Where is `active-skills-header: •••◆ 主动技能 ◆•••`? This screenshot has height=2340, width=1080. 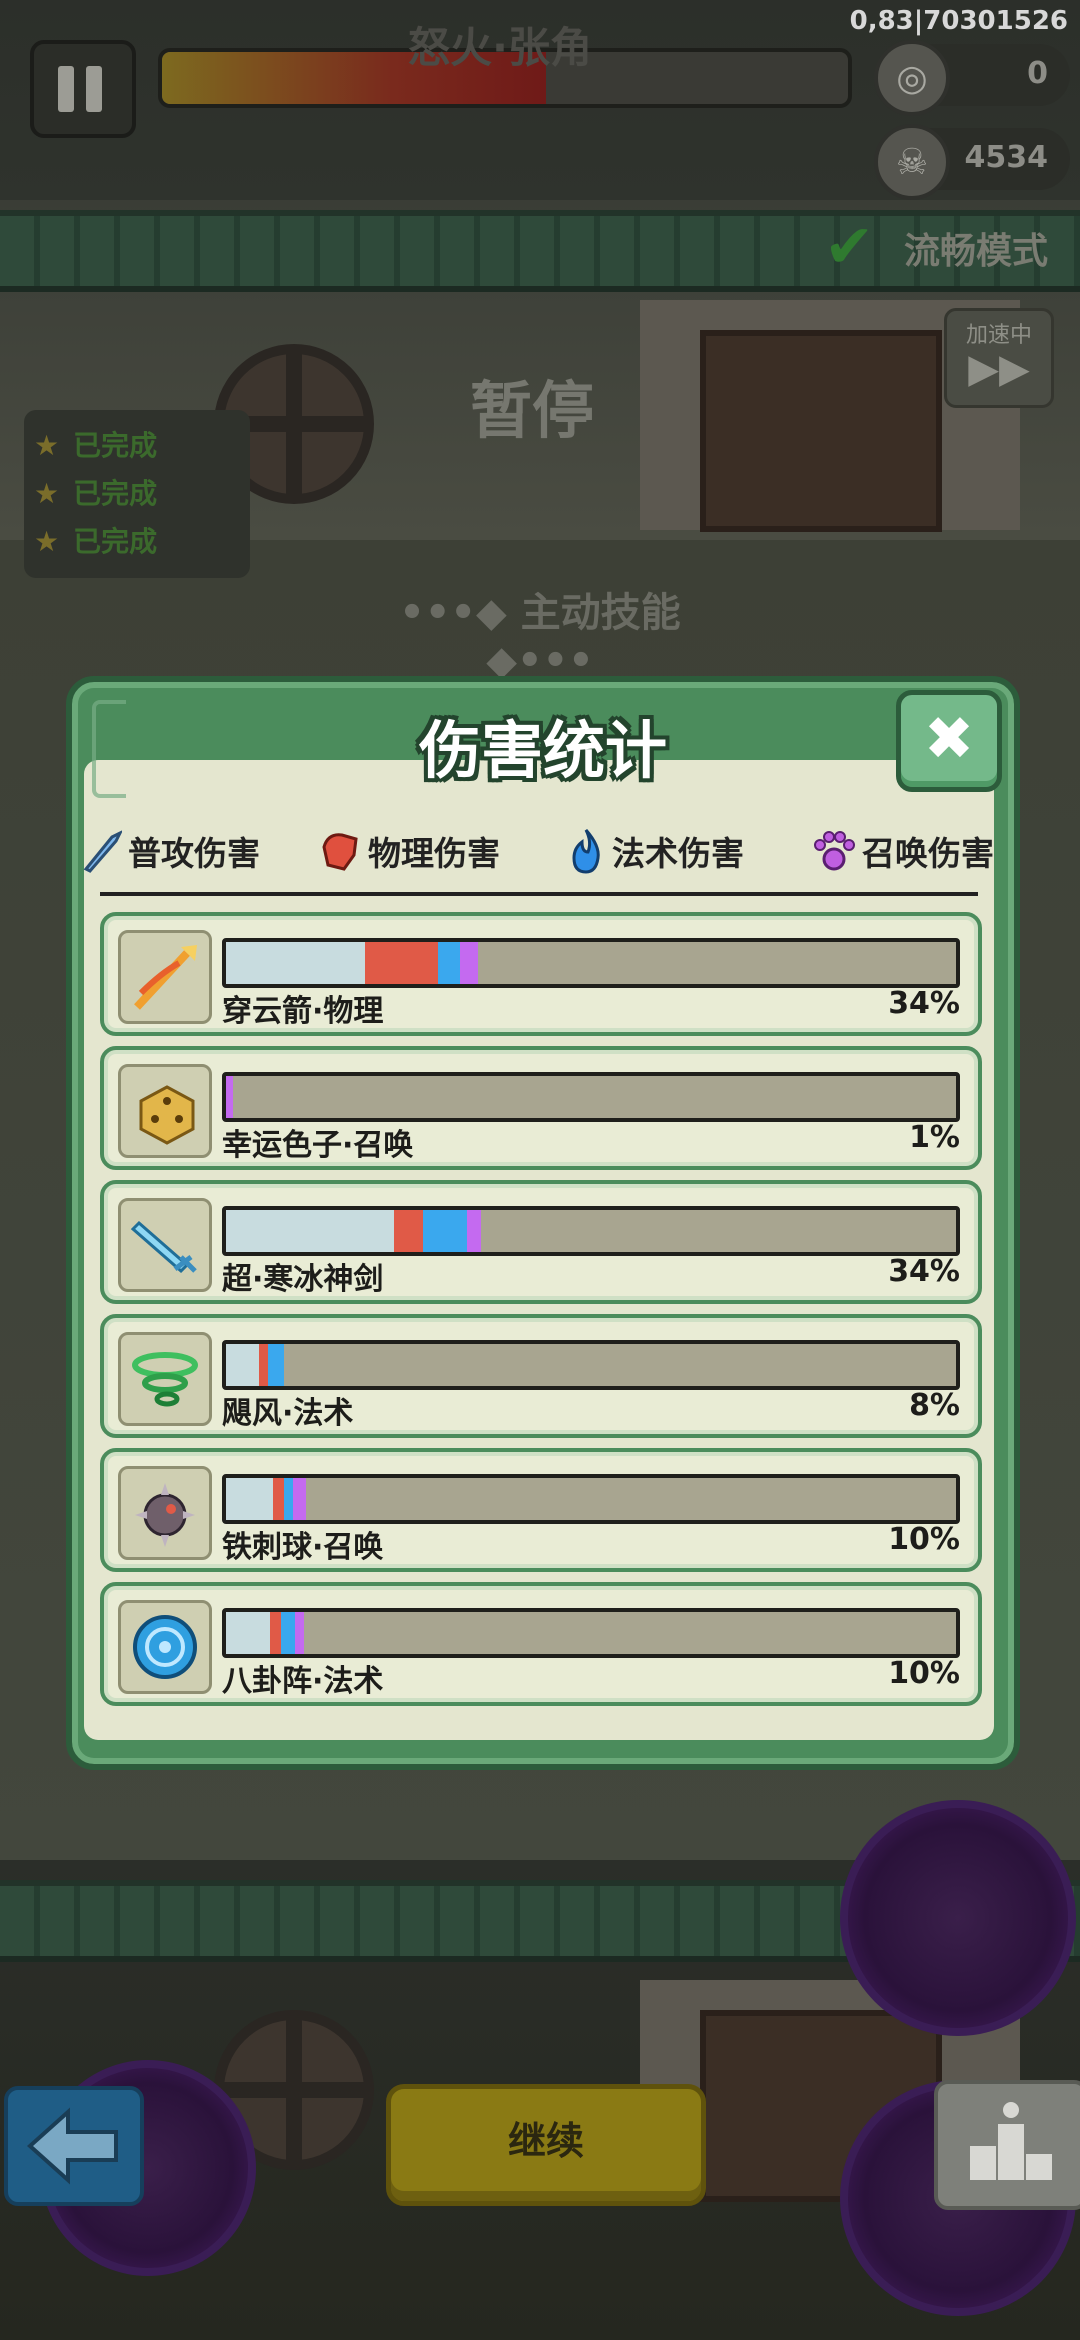
active-skills-header: •••◆ 主动技能 ◆••• is located at coordinates (540, 637).